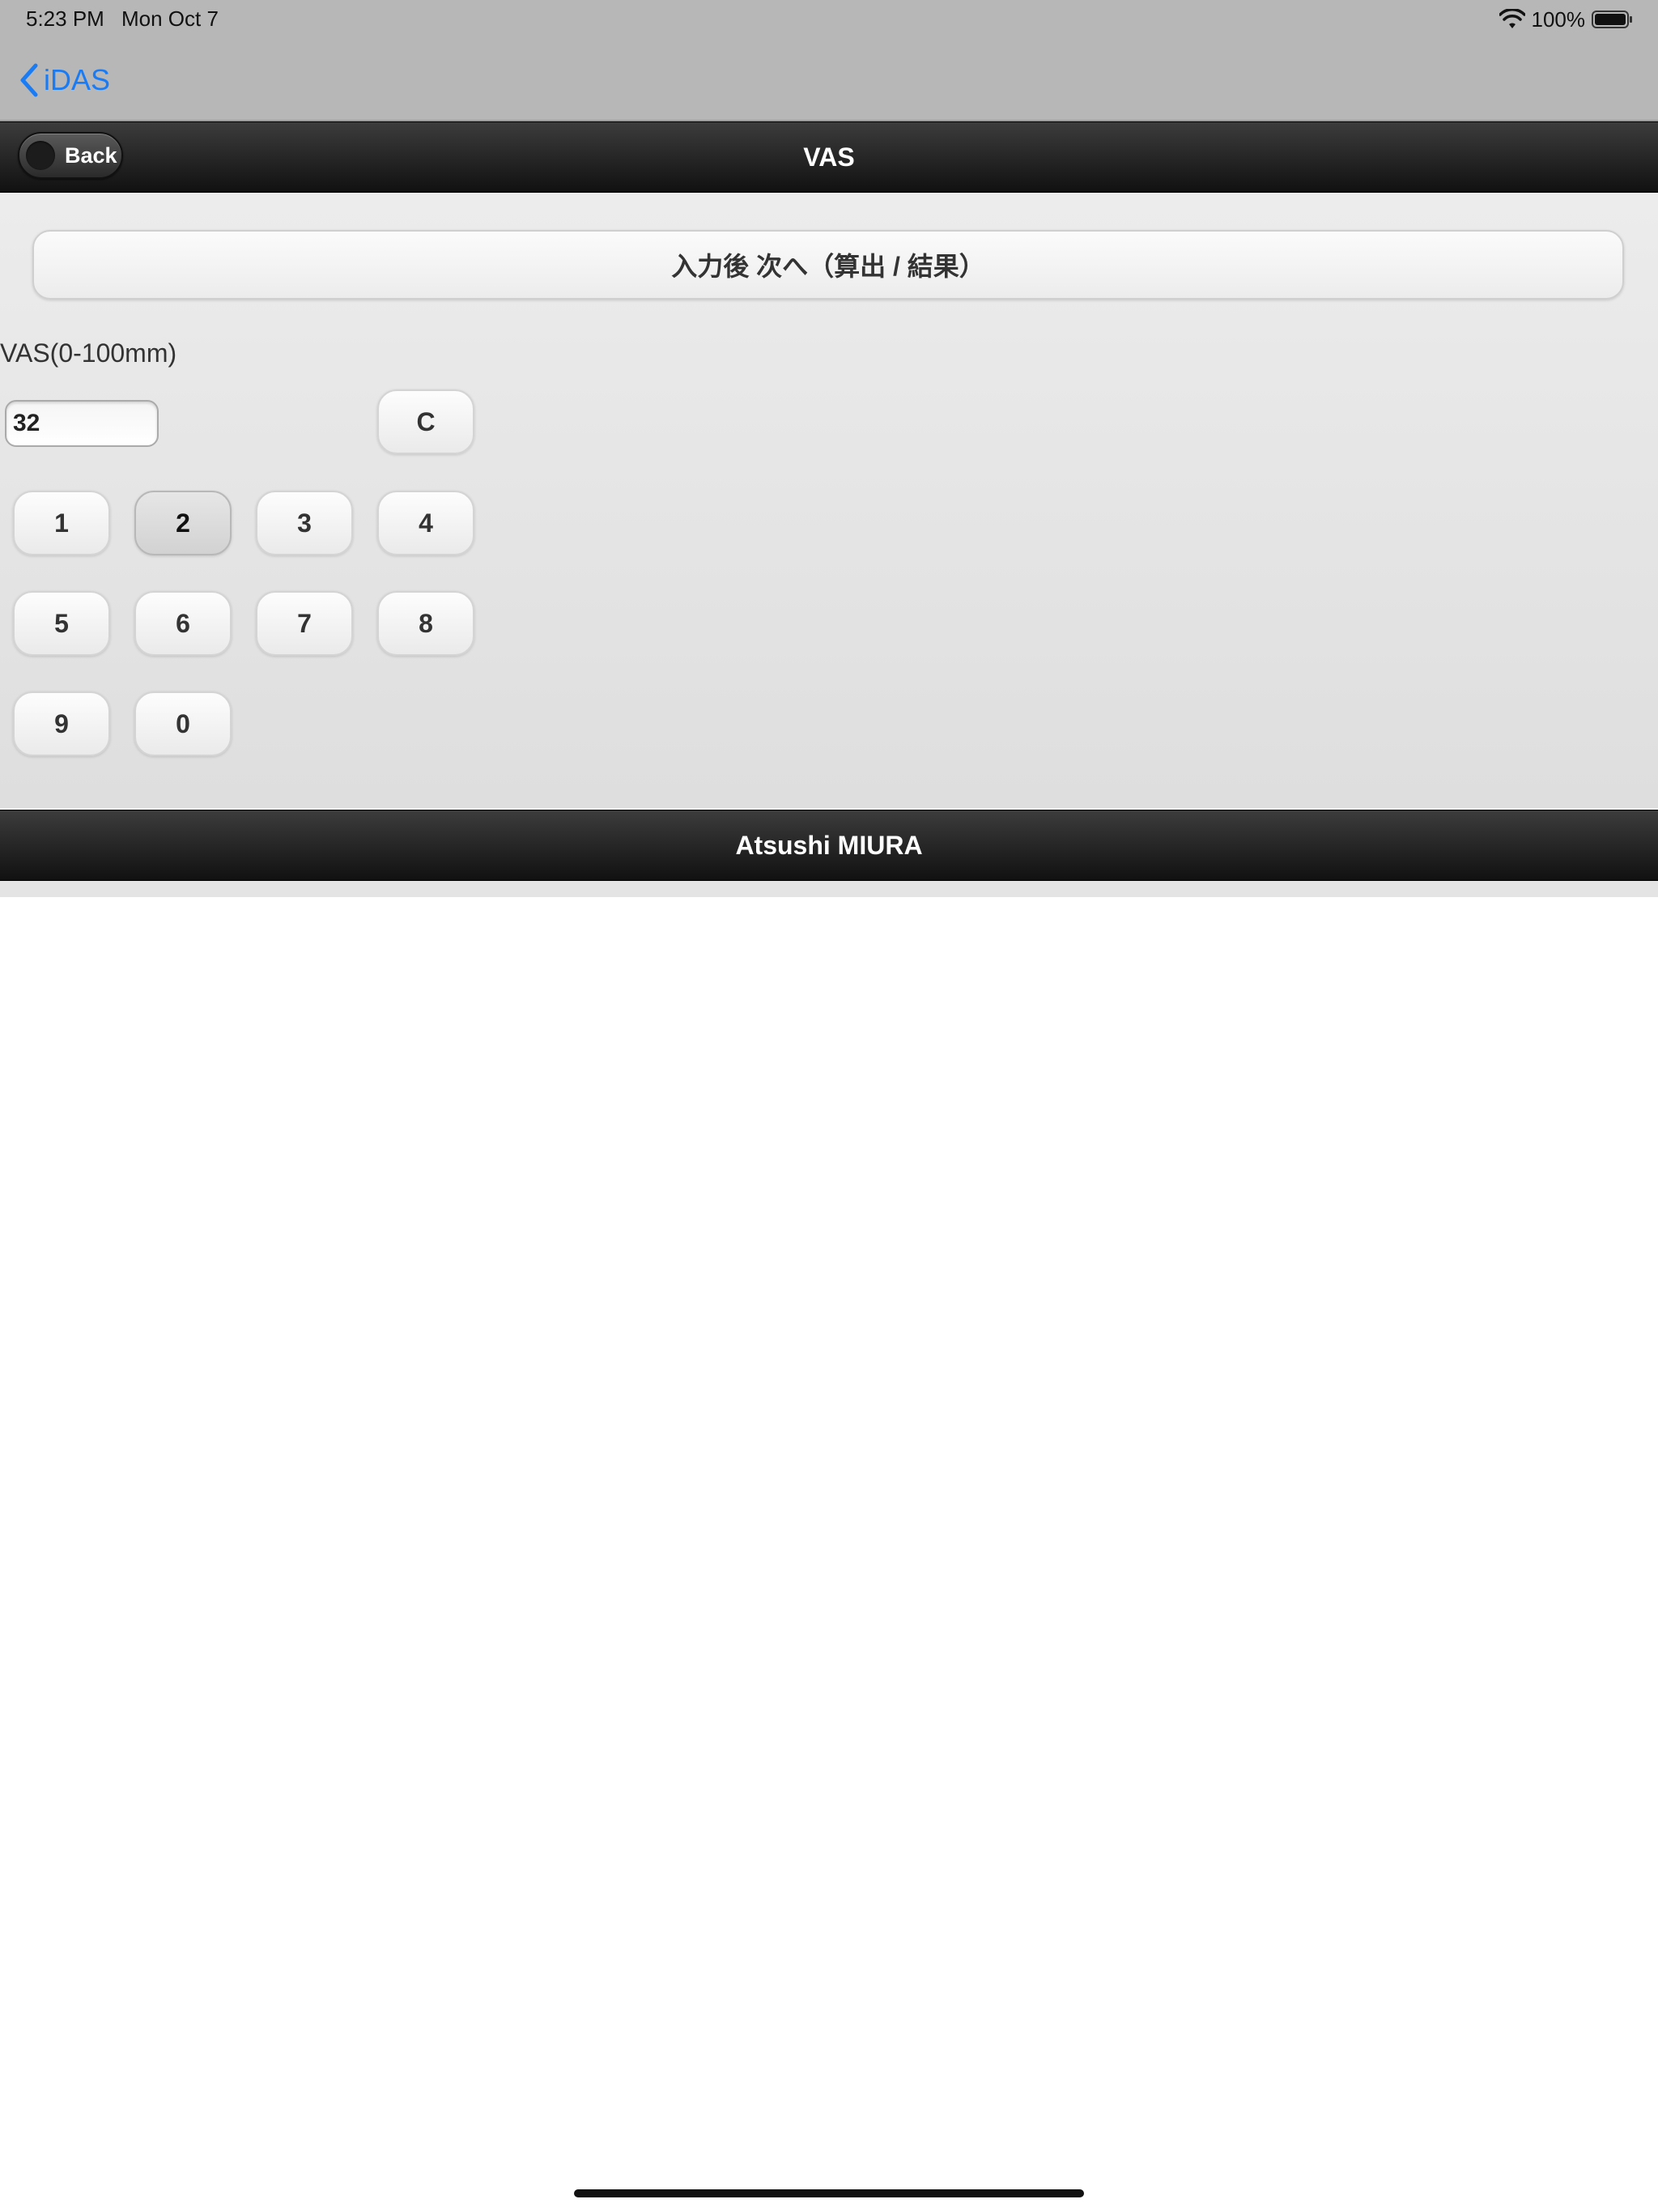 This screenshot has width=1658, height=2212. Describe the element at coordinates (61, 724) in the screenshot. I see `key-9: 9` at that location.